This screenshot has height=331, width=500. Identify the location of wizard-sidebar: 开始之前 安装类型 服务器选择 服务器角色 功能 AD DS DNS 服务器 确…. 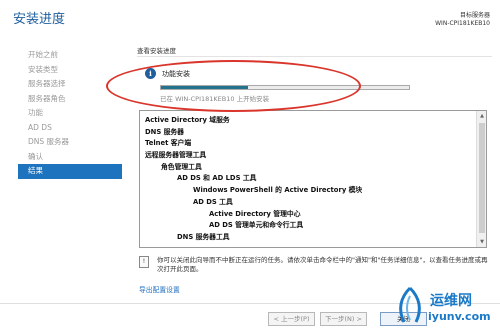
(70, 113).